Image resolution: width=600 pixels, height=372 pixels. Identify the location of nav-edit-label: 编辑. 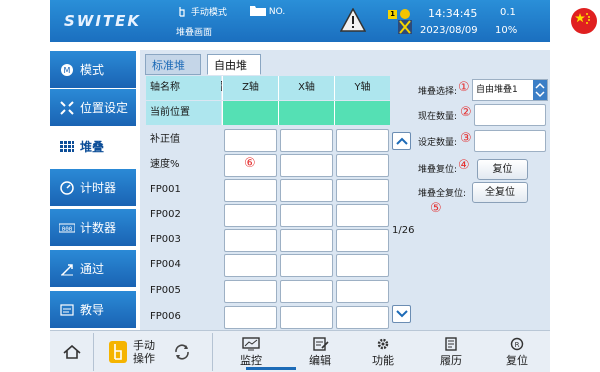
(320, 360).